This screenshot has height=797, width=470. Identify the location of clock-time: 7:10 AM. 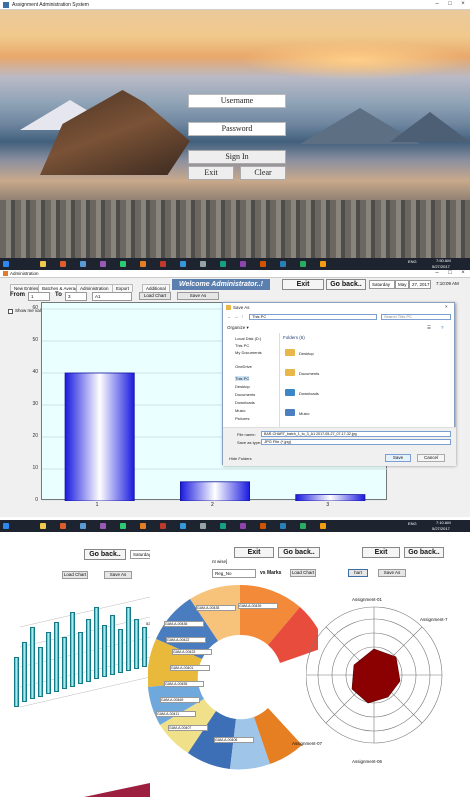
(443, 522).